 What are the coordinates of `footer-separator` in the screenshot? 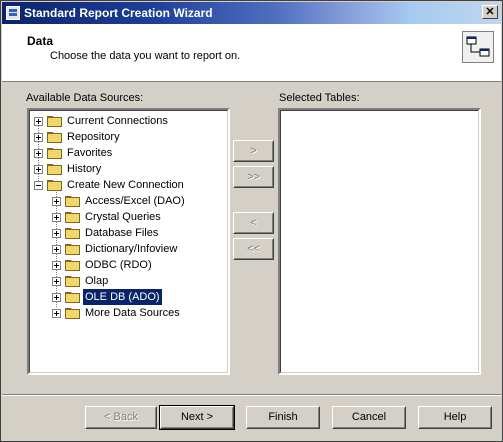 It's located at (251, 395).